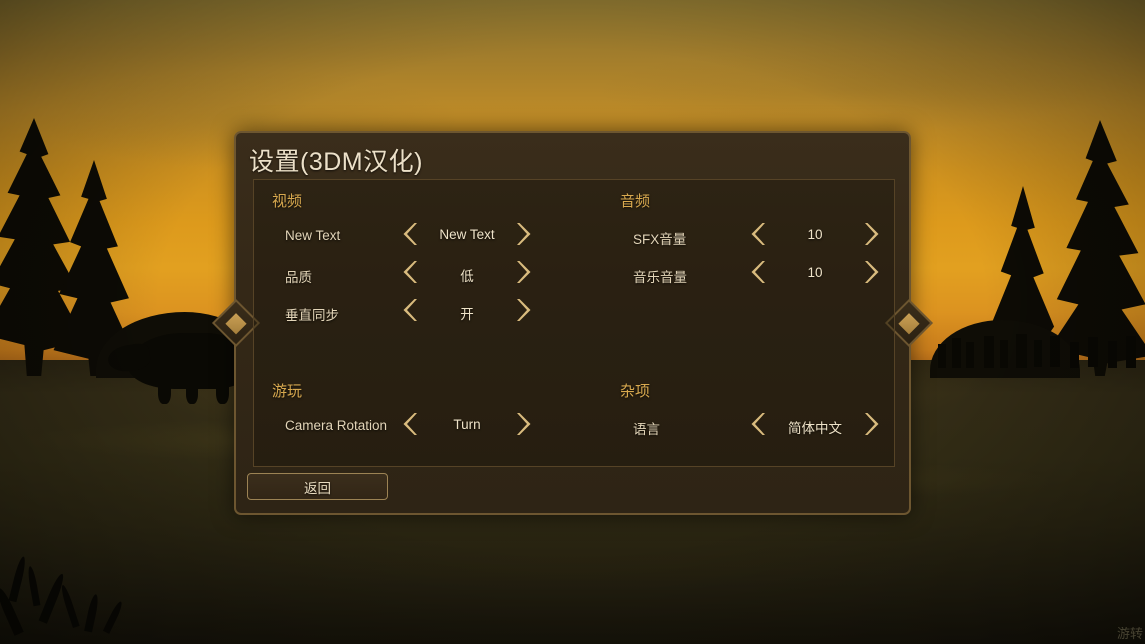  I want to click on group-title-video: 视频, so click(287, 201).